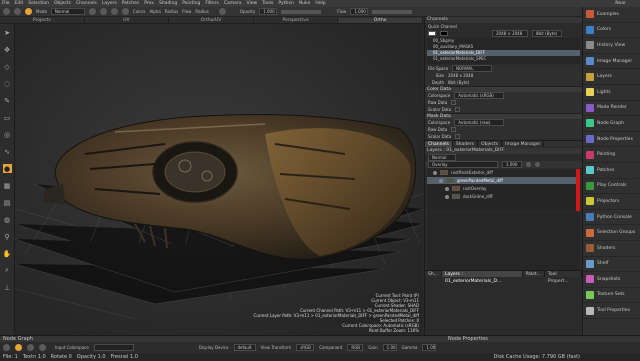  What do you see at coordinates (611, 202) in the screenshot?
I see `shelf-projectors: Projectors` at bounding box center [611, 202].